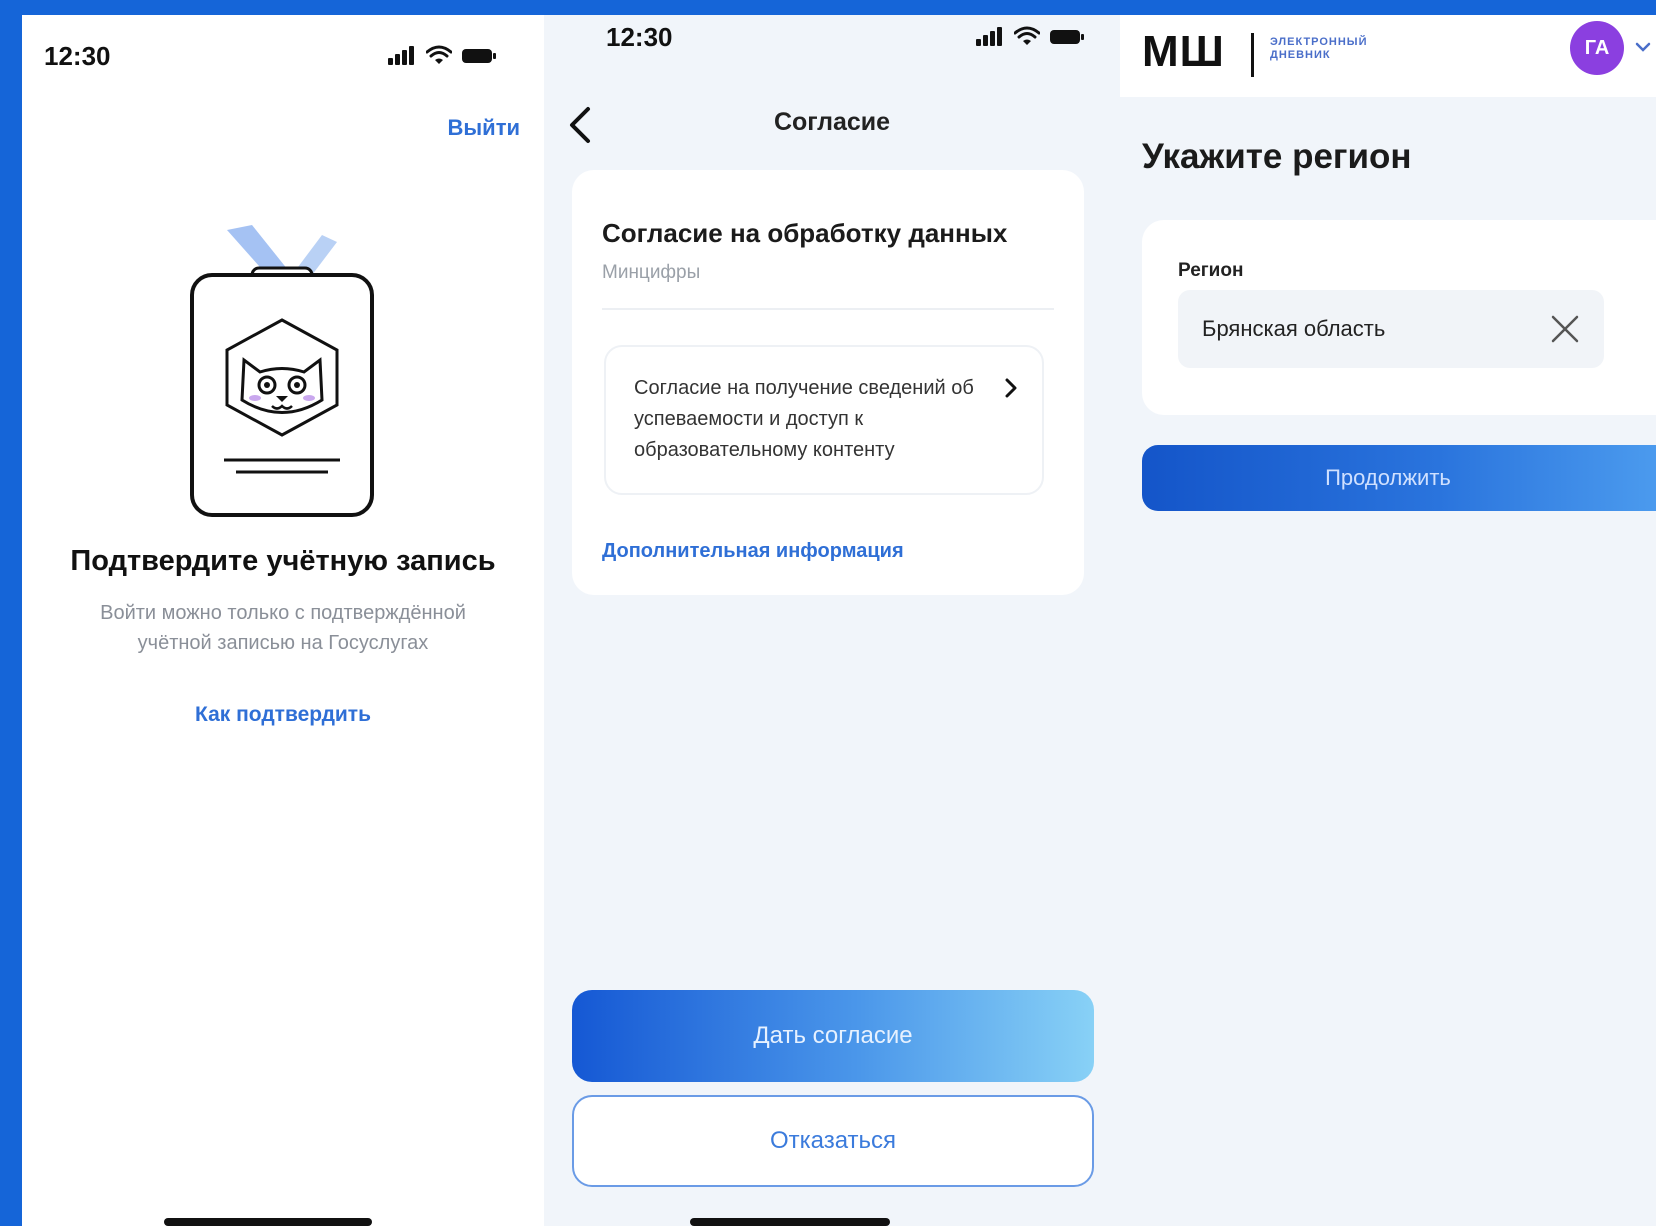 This screenshot has height=1226, width=1656. Describe the element at coordinates (283, 715) in the screenshot. I see `how-to-confirm-link: Как подтвердить` at that location.